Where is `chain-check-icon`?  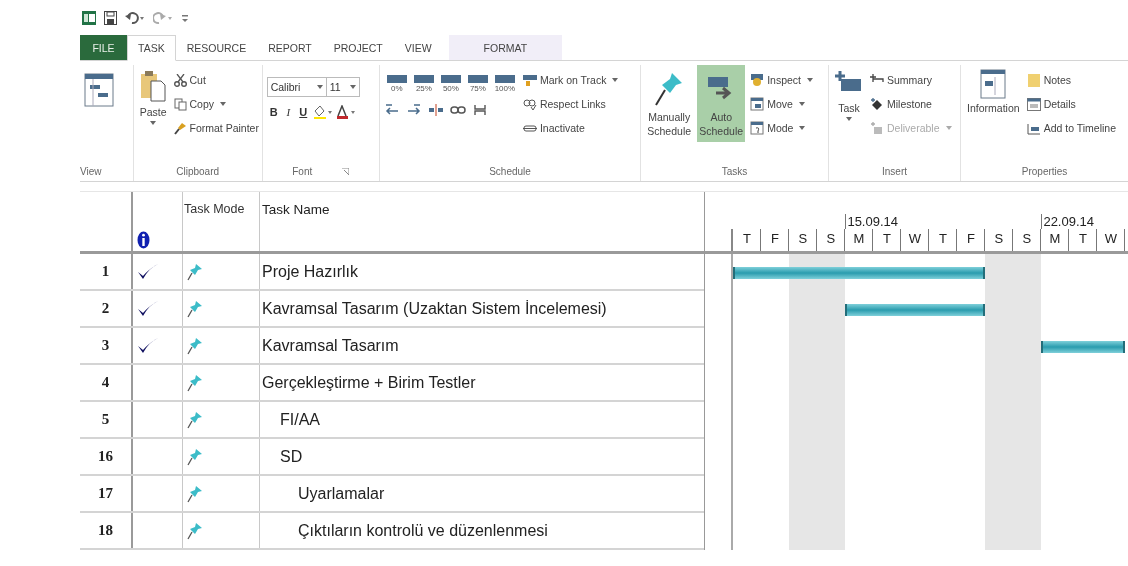
chain-check-icon is located at coordinates (529, 104).